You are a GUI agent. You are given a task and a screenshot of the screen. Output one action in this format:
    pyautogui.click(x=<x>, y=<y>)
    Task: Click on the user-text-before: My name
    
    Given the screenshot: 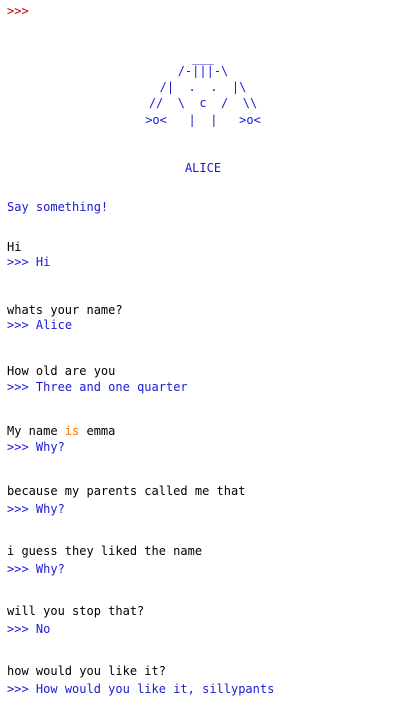 What is the action you would take?
    pyautogui.click(x=36, y=431)
    